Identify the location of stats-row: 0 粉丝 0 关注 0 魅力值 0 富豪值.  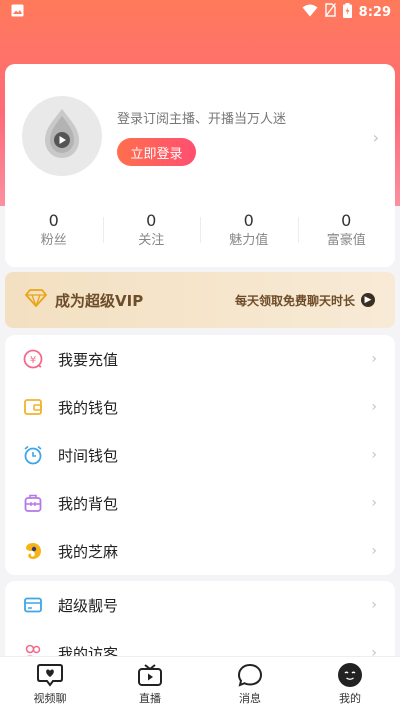
(200, 232).